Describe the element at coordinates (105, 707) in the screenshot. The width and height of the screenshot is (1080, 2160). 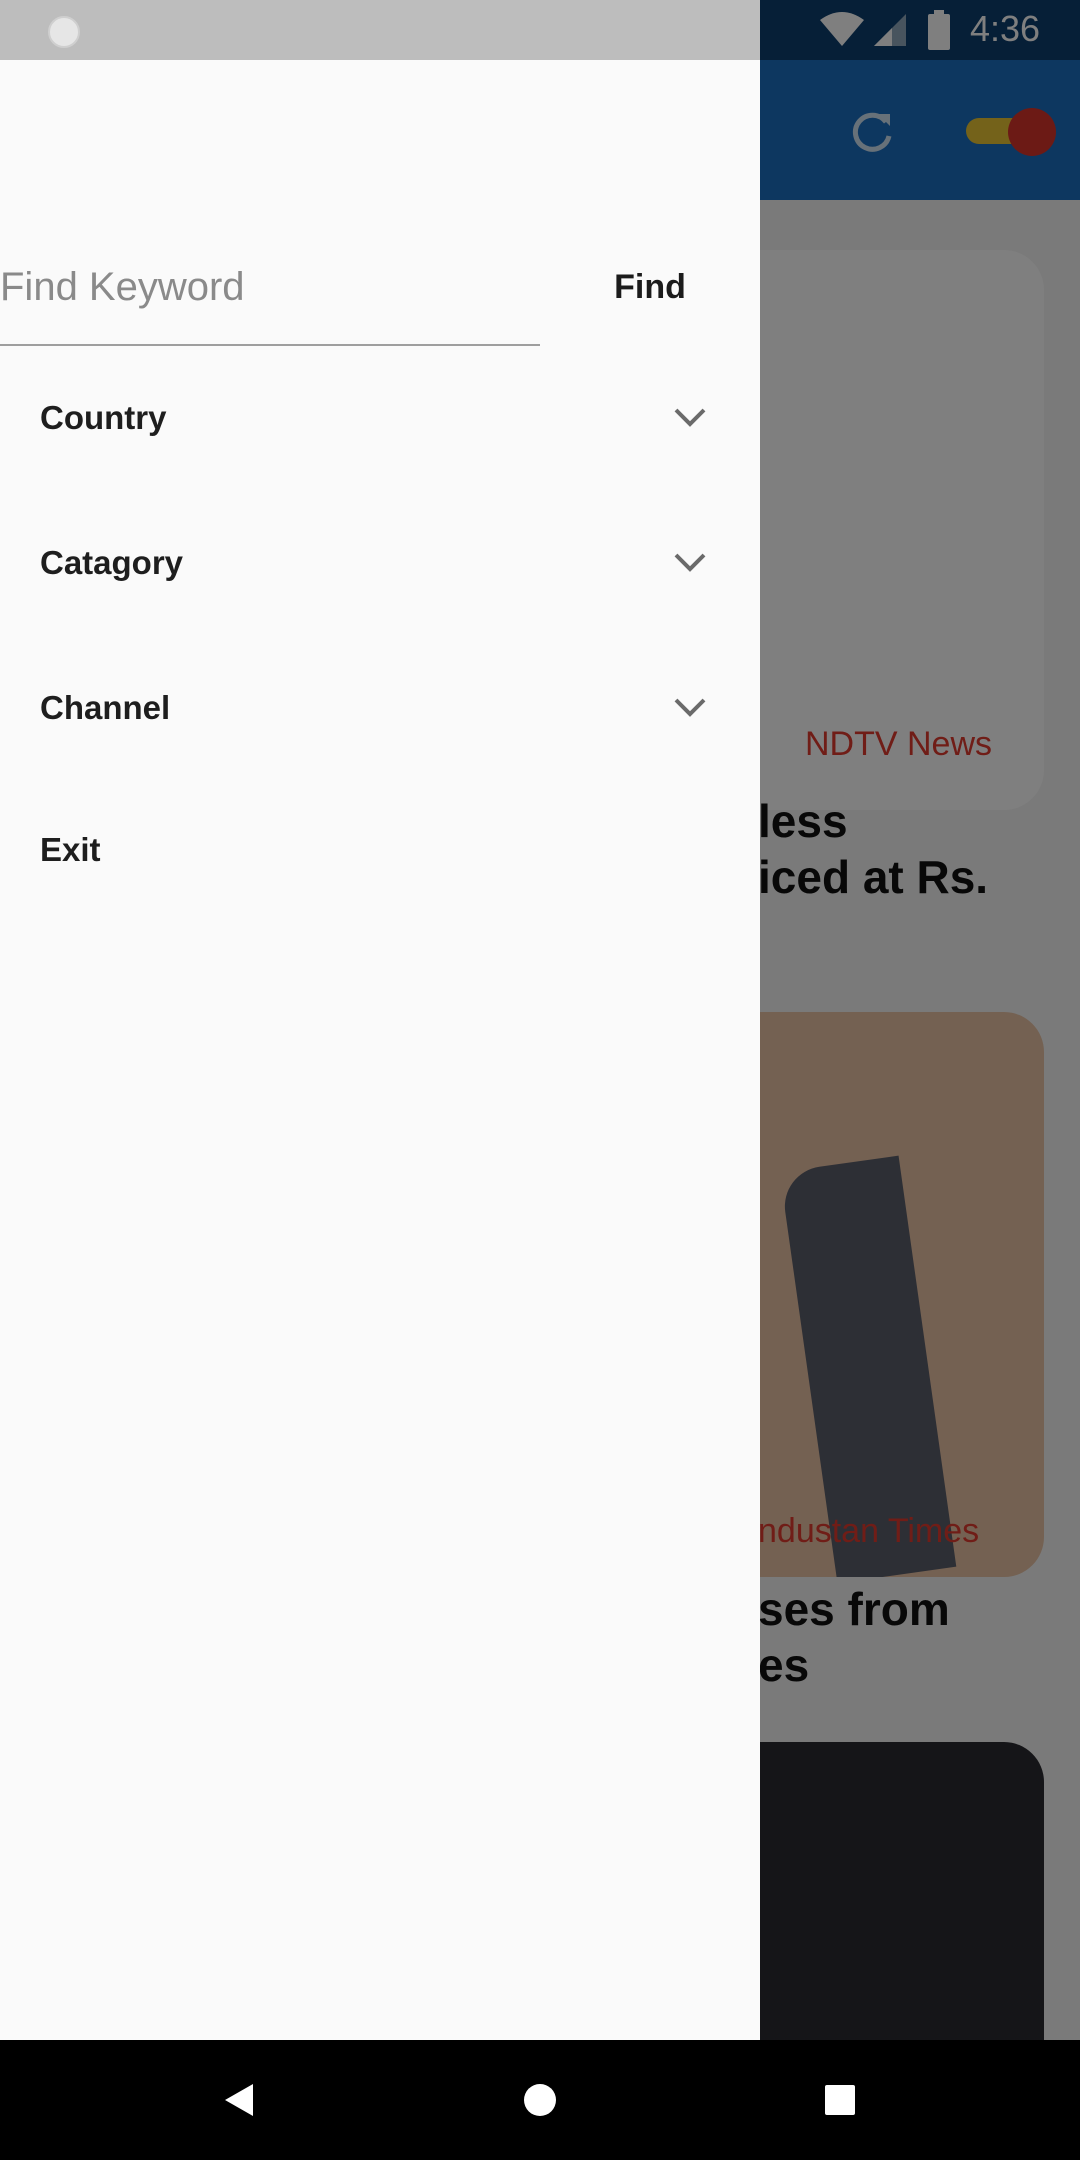
I see `menu-item-label: Channel` at that location.